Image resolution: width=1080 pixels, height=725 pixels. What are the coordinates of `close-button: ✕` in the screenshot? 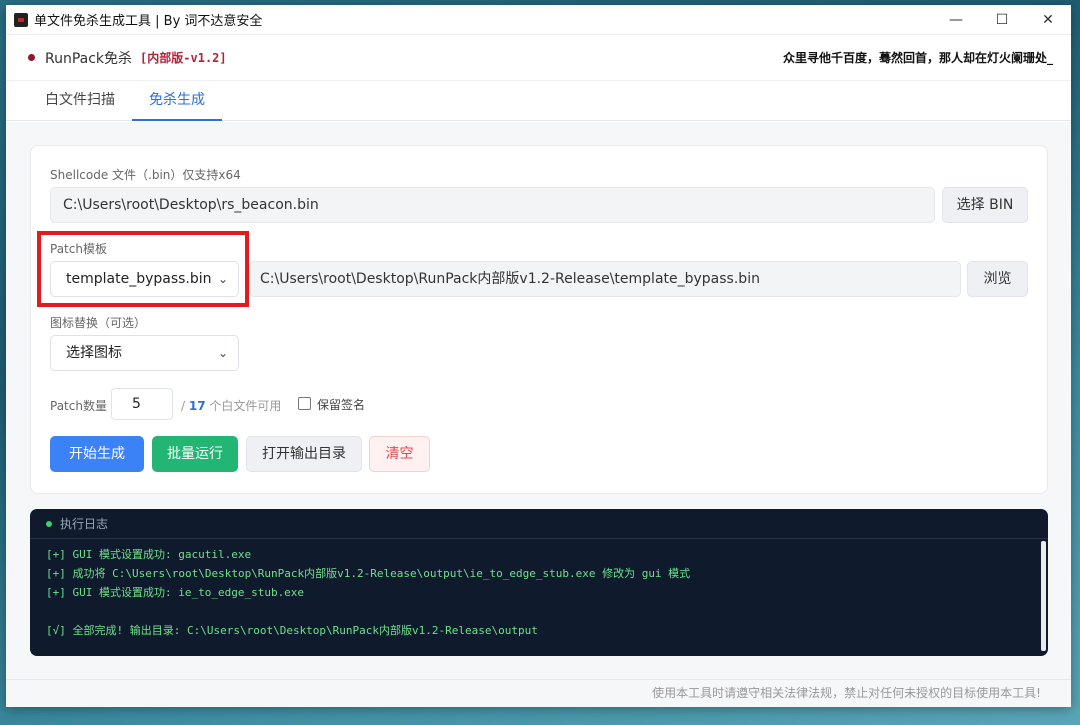 It's located at (1048, 20).